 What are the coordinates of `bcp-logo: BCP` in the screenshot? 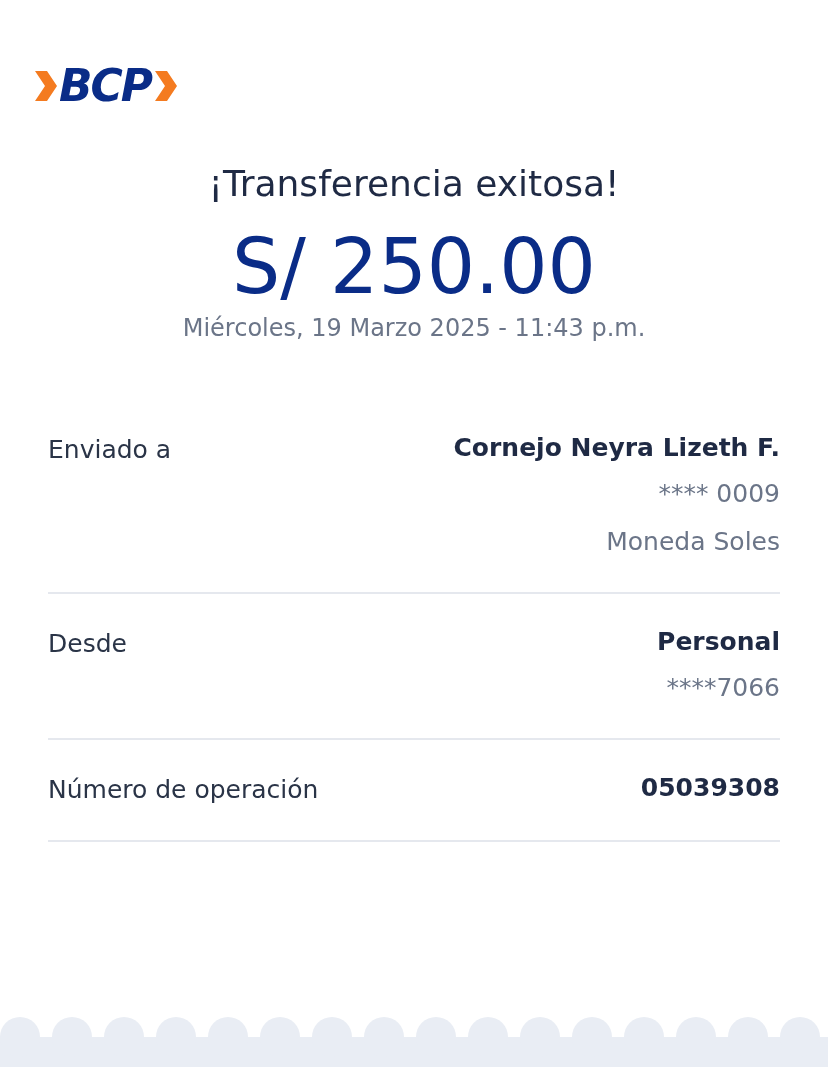 It's located at (105, 86).